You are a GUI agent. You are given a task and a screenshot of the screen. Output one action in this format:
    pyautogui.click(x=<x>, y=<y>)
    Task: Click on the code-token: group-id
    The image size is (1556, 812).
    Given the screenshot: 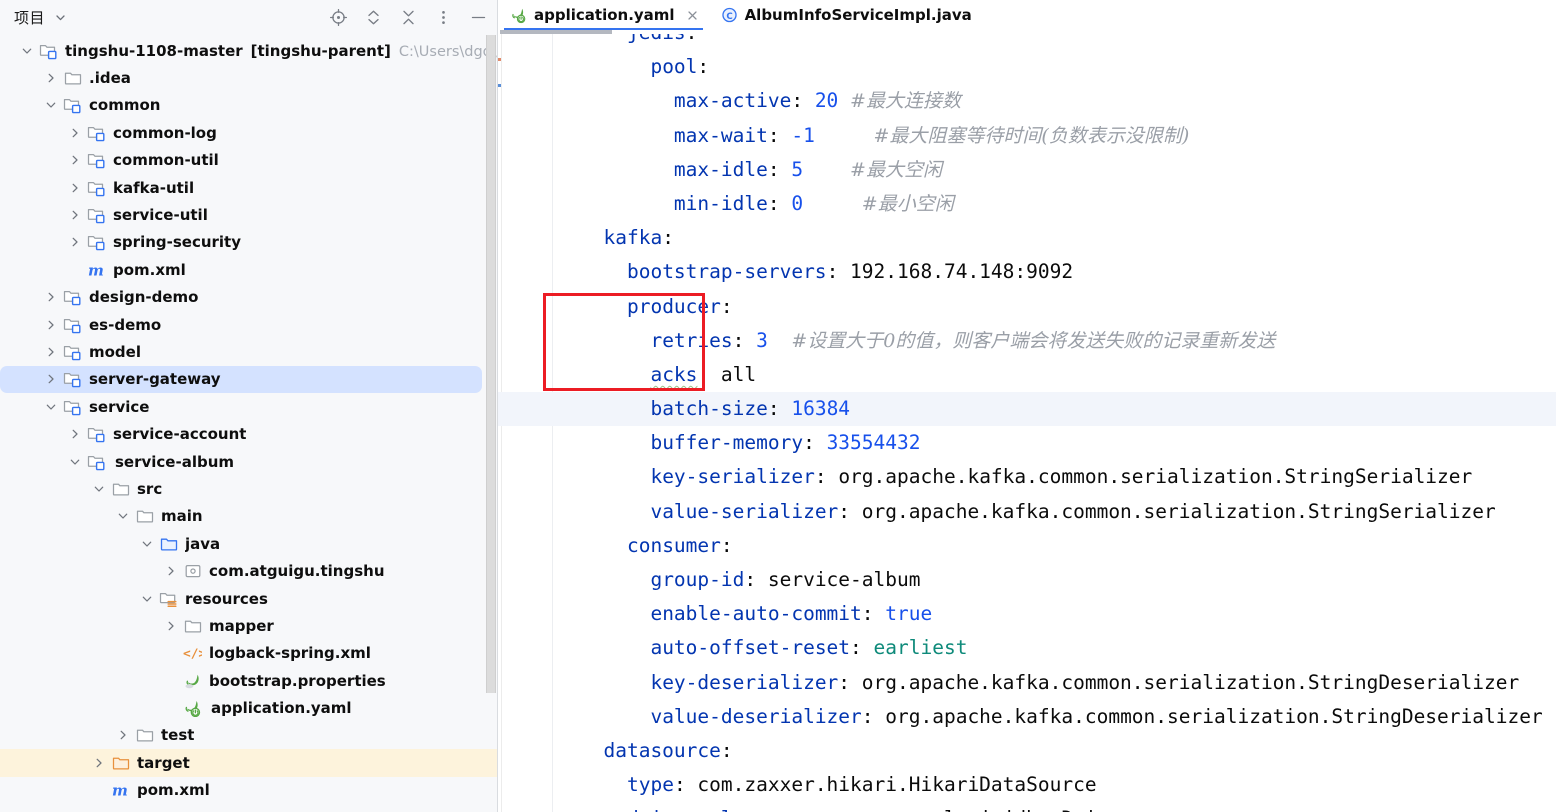 What is the action you would take?
    pyautogui.click(x=697, y=579)
    